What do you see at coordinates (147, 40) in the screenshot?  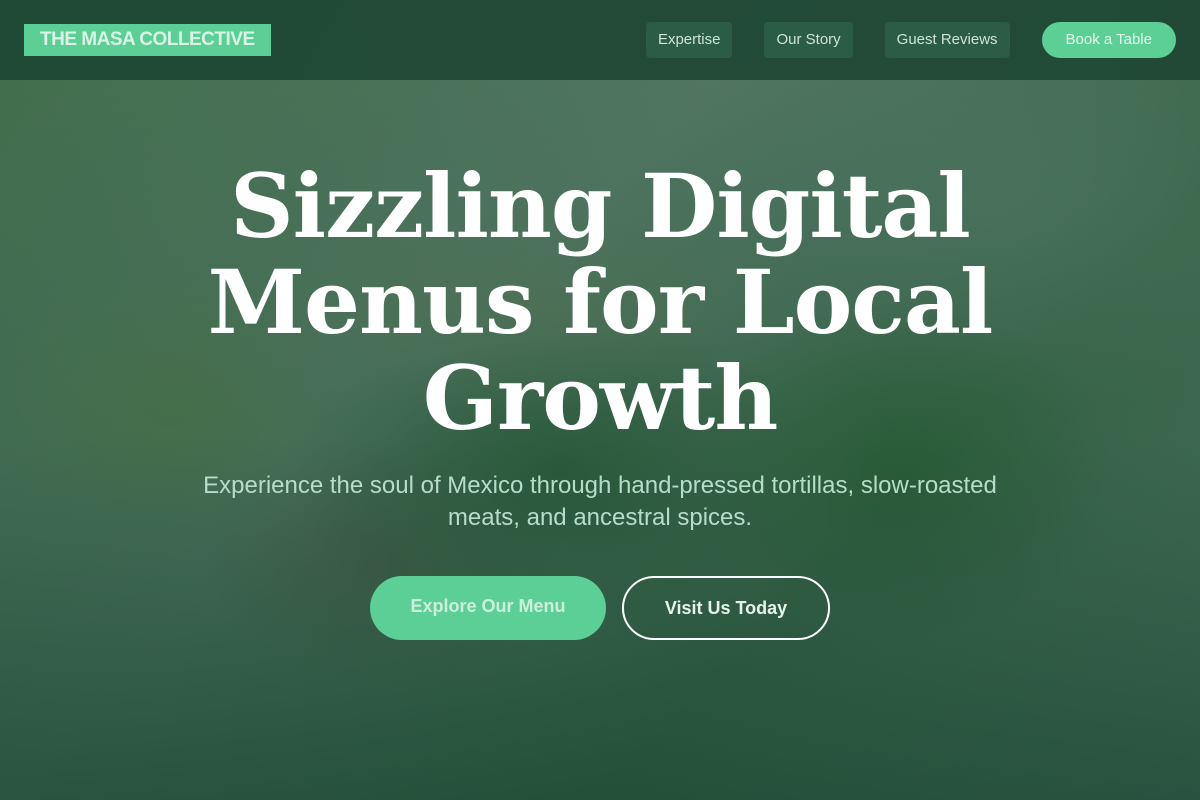 I see `brand-logo: THE MASA COLLECTIVE` at bounding box center [147, 40].